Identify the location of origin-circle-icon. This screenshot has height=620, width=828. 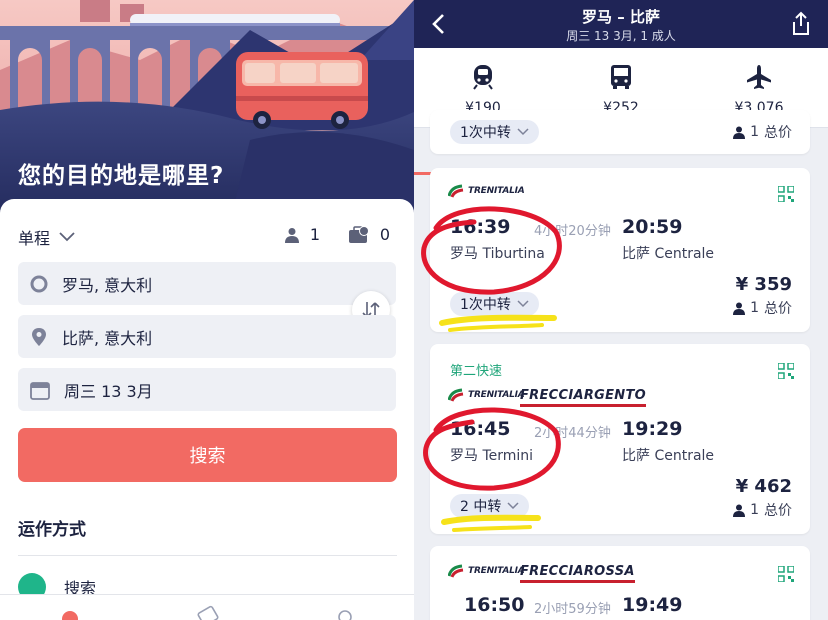
(39, 283).